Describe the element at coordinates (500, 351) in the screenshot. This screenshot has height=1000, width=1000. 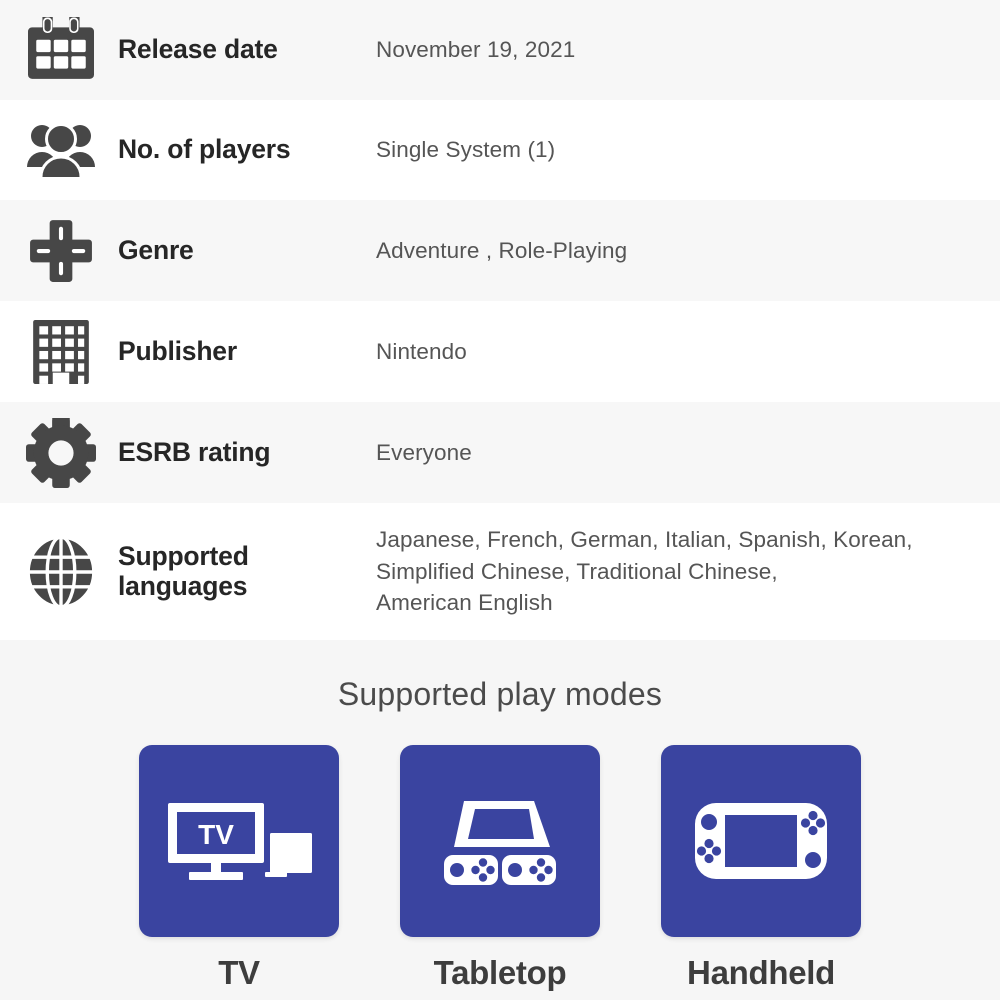
I see `table-row: Publisher Nintendo` at that location.